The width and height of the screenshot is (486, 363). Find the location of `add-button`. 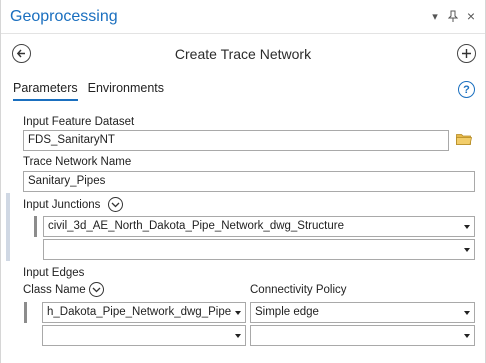

add-button is located at coordinates (466, 53).